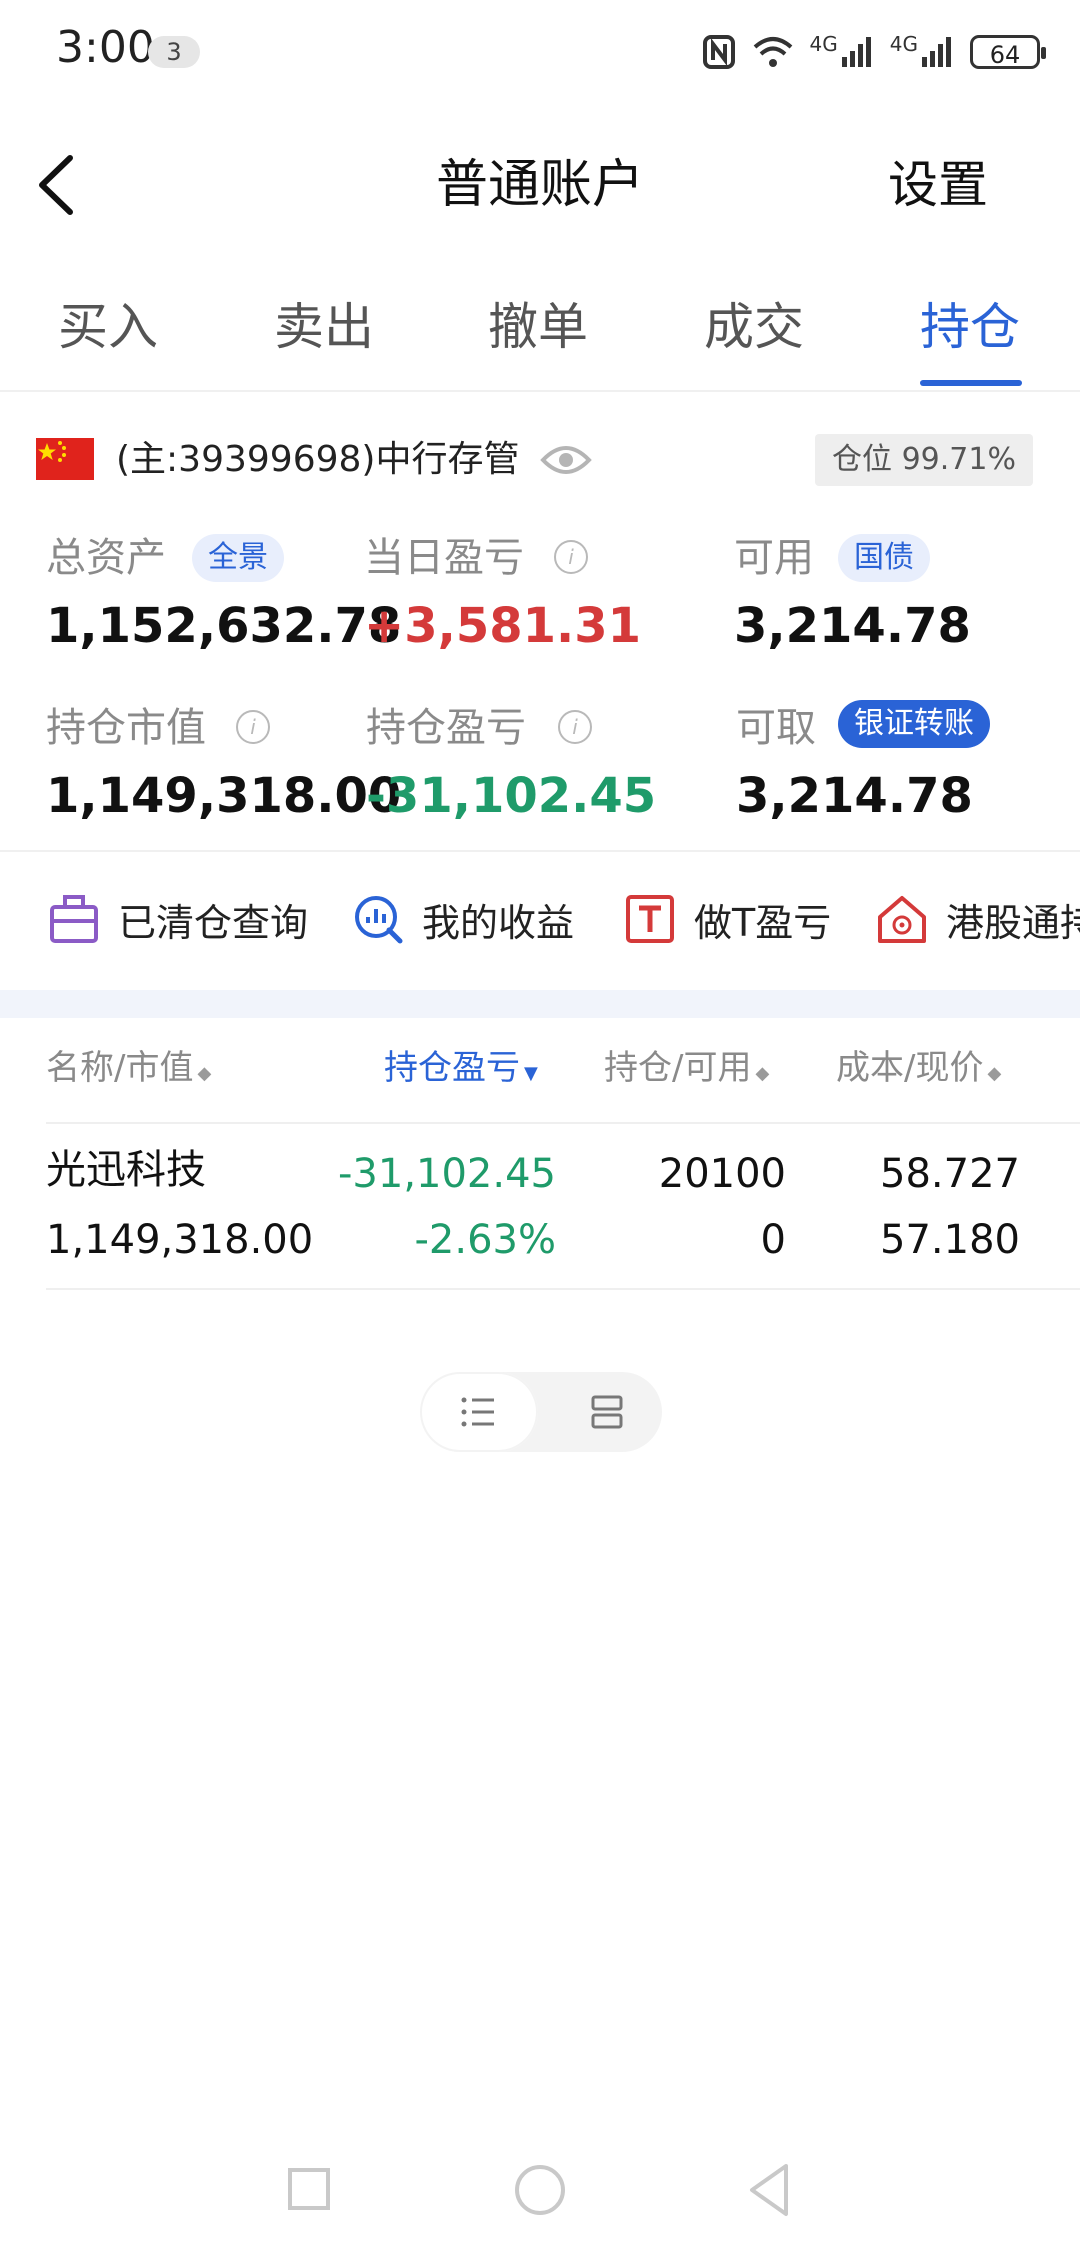  I want to click on status-icons: 4G 4G 64, so click(874, 52).